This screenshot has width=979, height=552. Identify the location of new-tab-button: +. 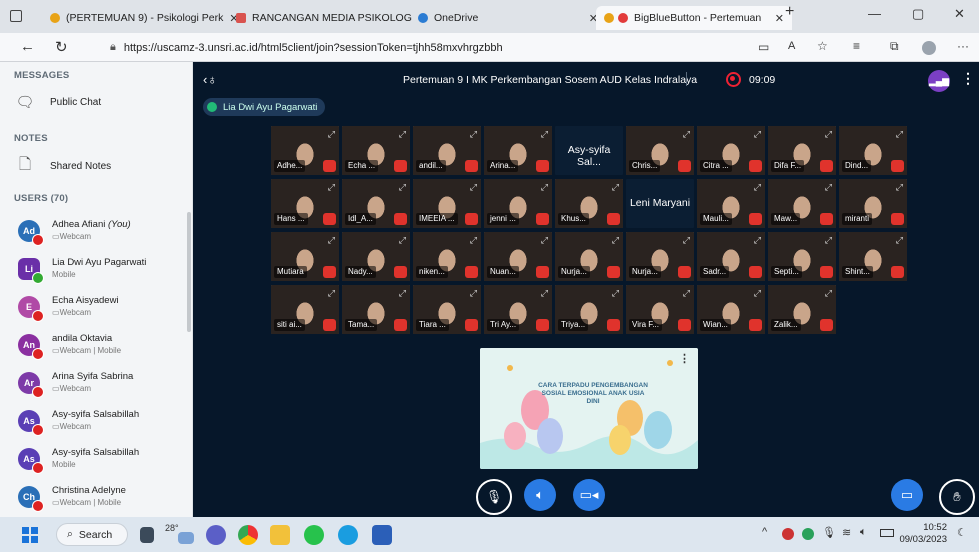
(789, 12).